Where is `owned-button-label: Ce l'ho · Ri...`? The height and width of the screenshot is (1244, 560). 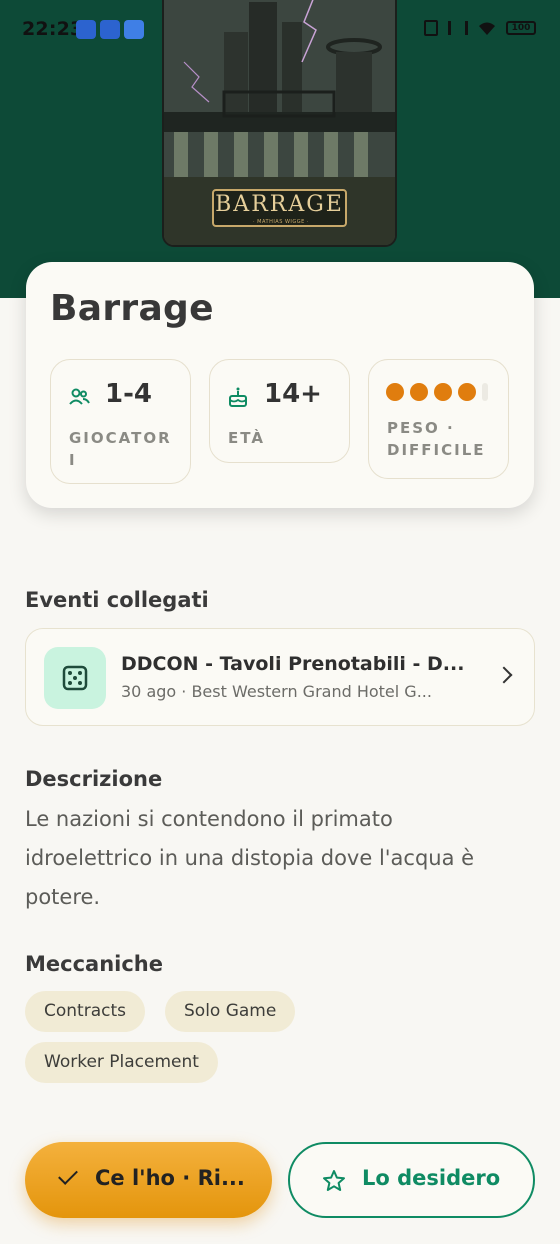 owned-button-label: Ce l'ho · Ri... is located at coordinates (170, 1178).